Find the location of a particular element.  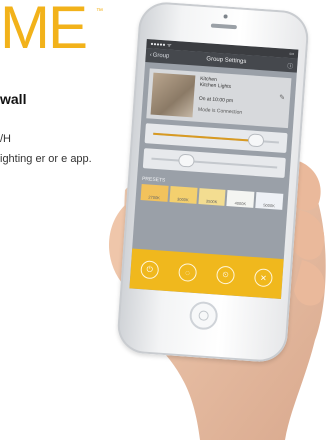

preset-swatch: 5000K is located at coordinates (269, 201).